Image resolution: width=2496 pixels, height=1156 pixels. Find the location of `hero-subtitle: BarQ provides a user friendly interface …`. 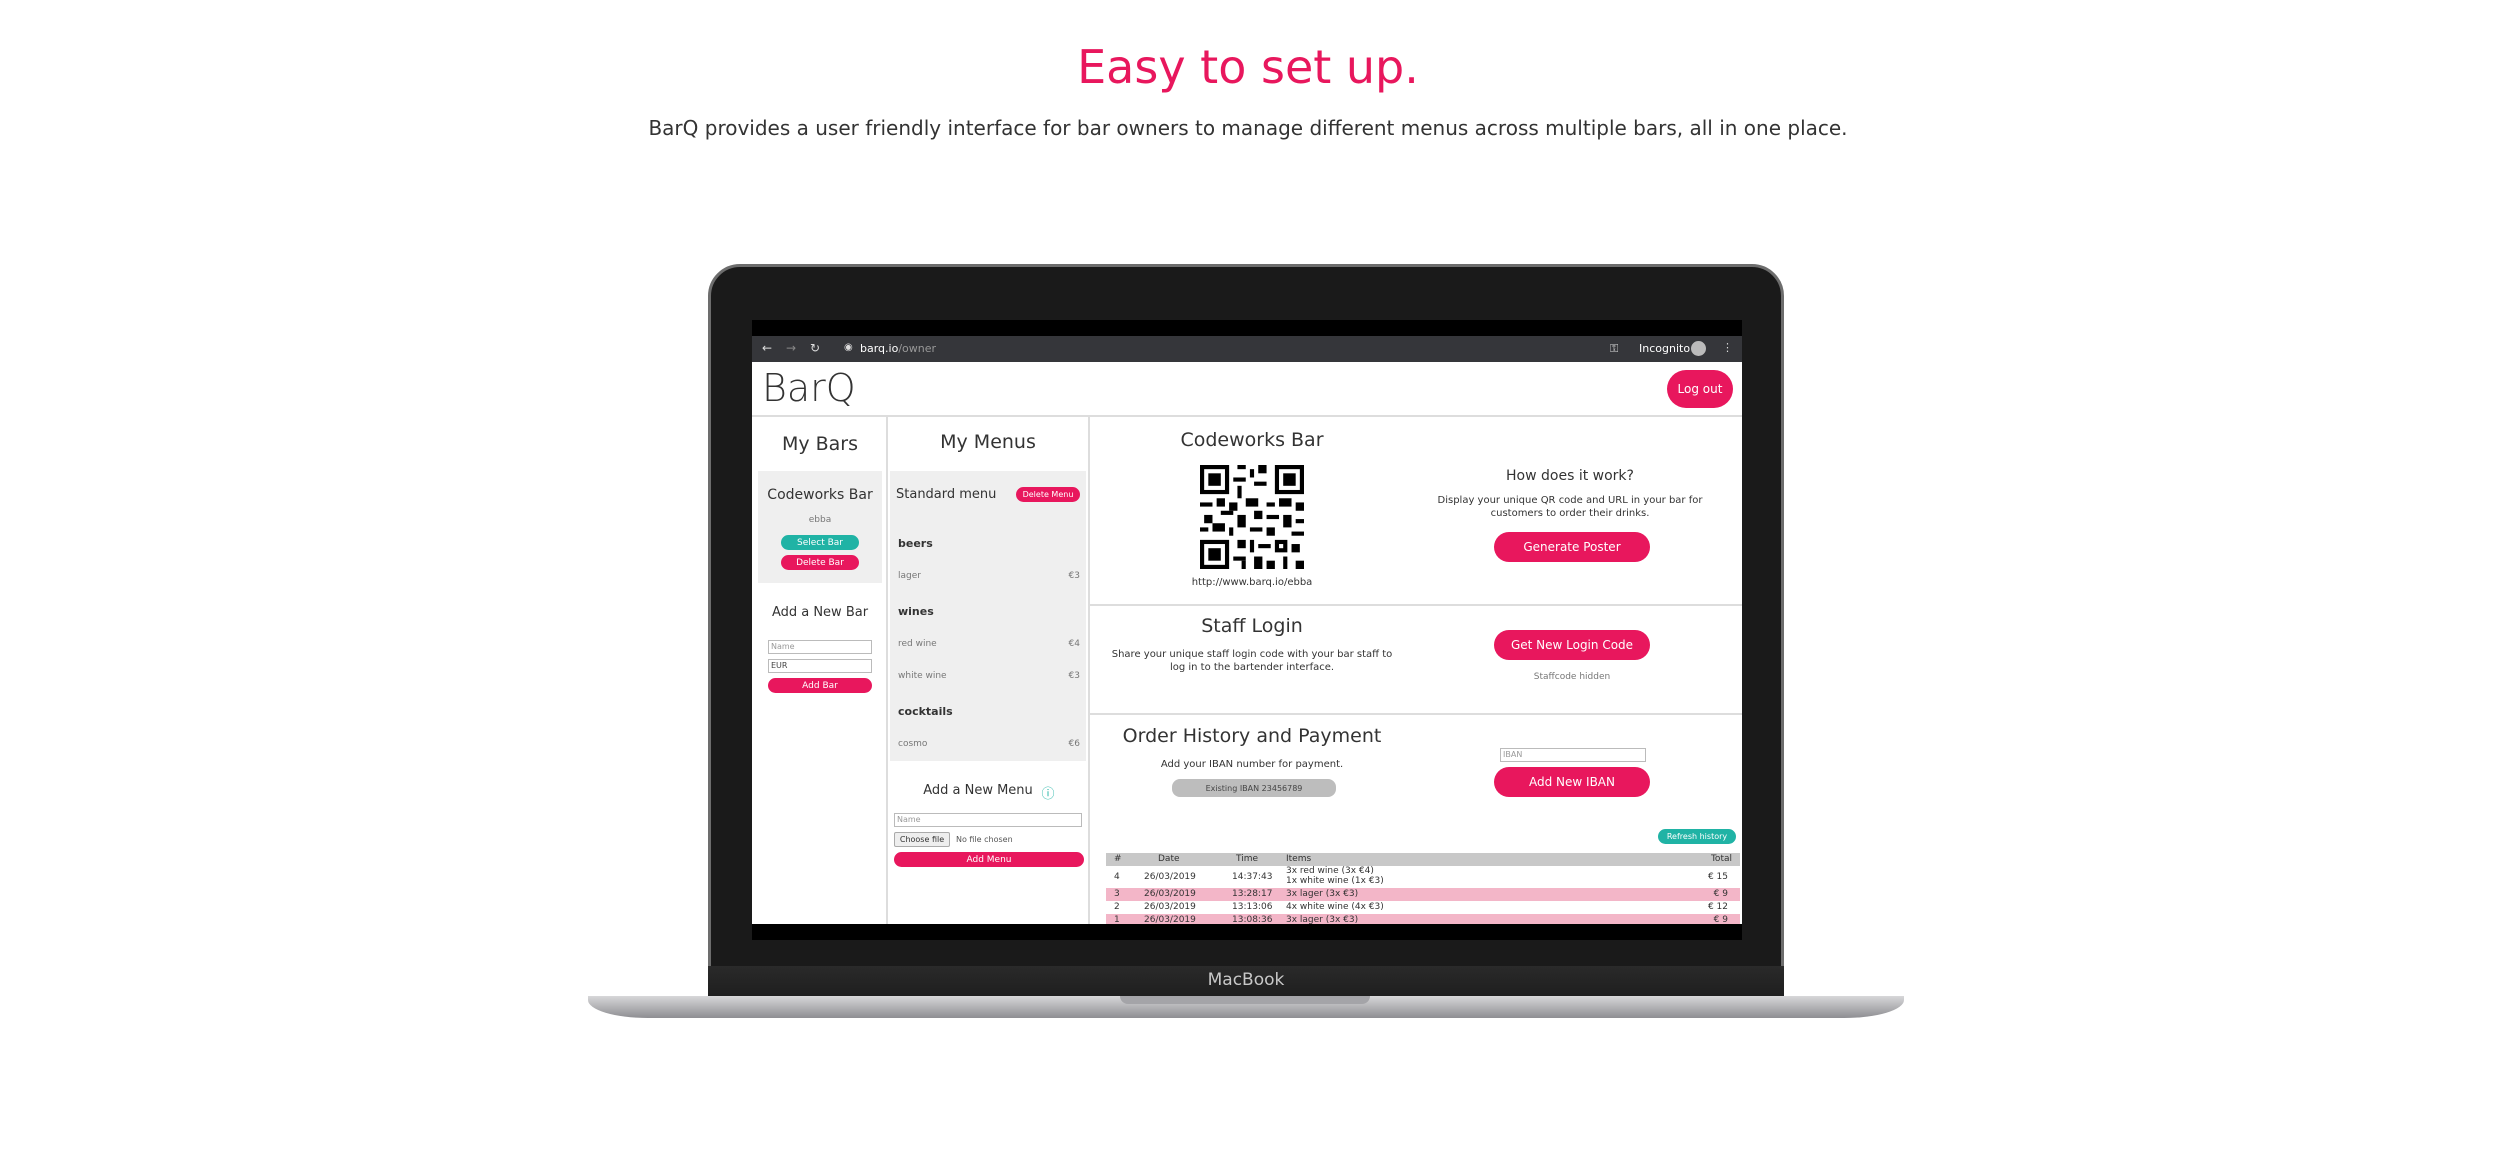

hero-subtitle: BarQ provides a user friendly interface … is located at coordinates (1248, 128).